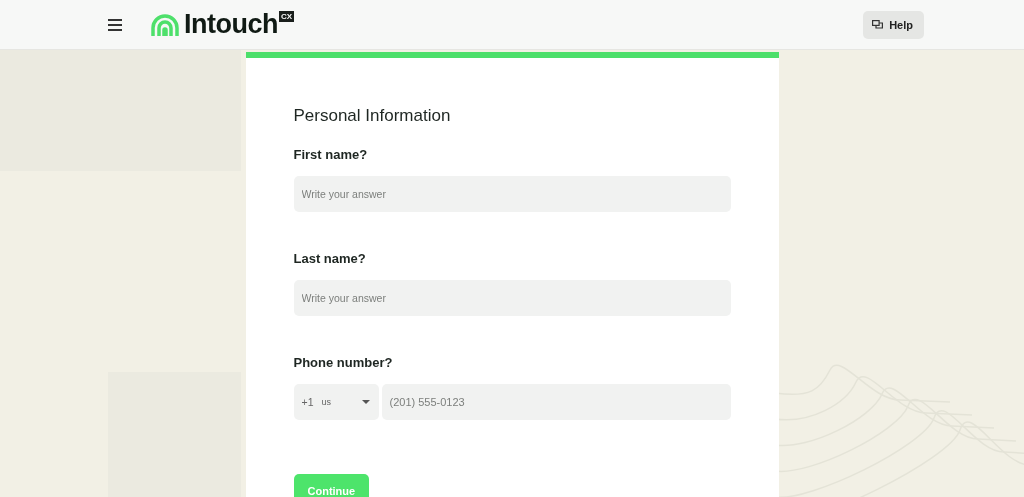 This screenshot has height=497, width=1024. I want to click on arch-logo-icon, so click(165, 24).